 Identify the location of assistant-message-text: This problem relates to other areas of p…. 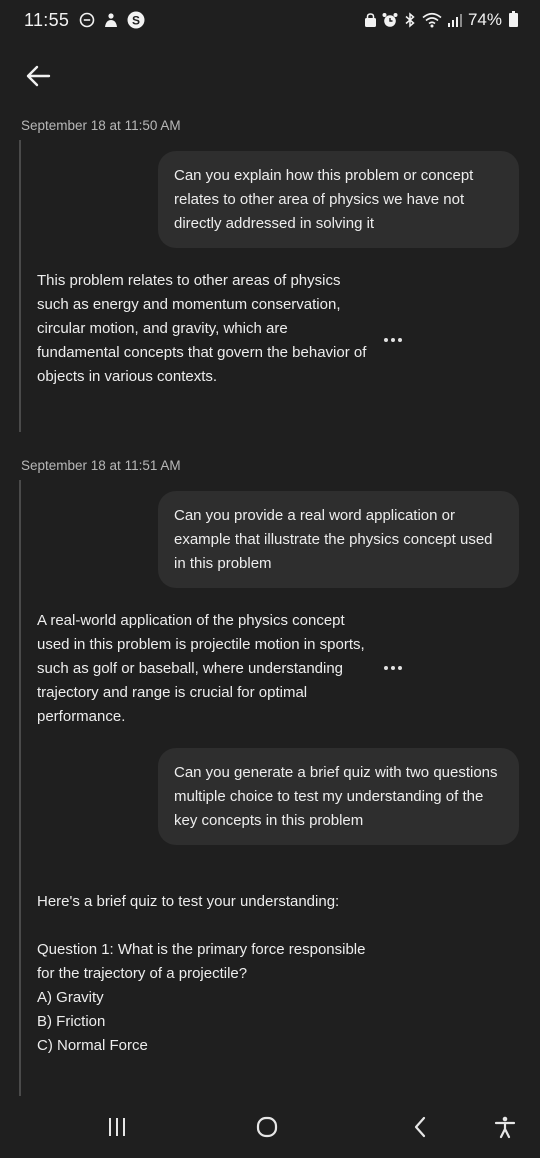
(202, 328).